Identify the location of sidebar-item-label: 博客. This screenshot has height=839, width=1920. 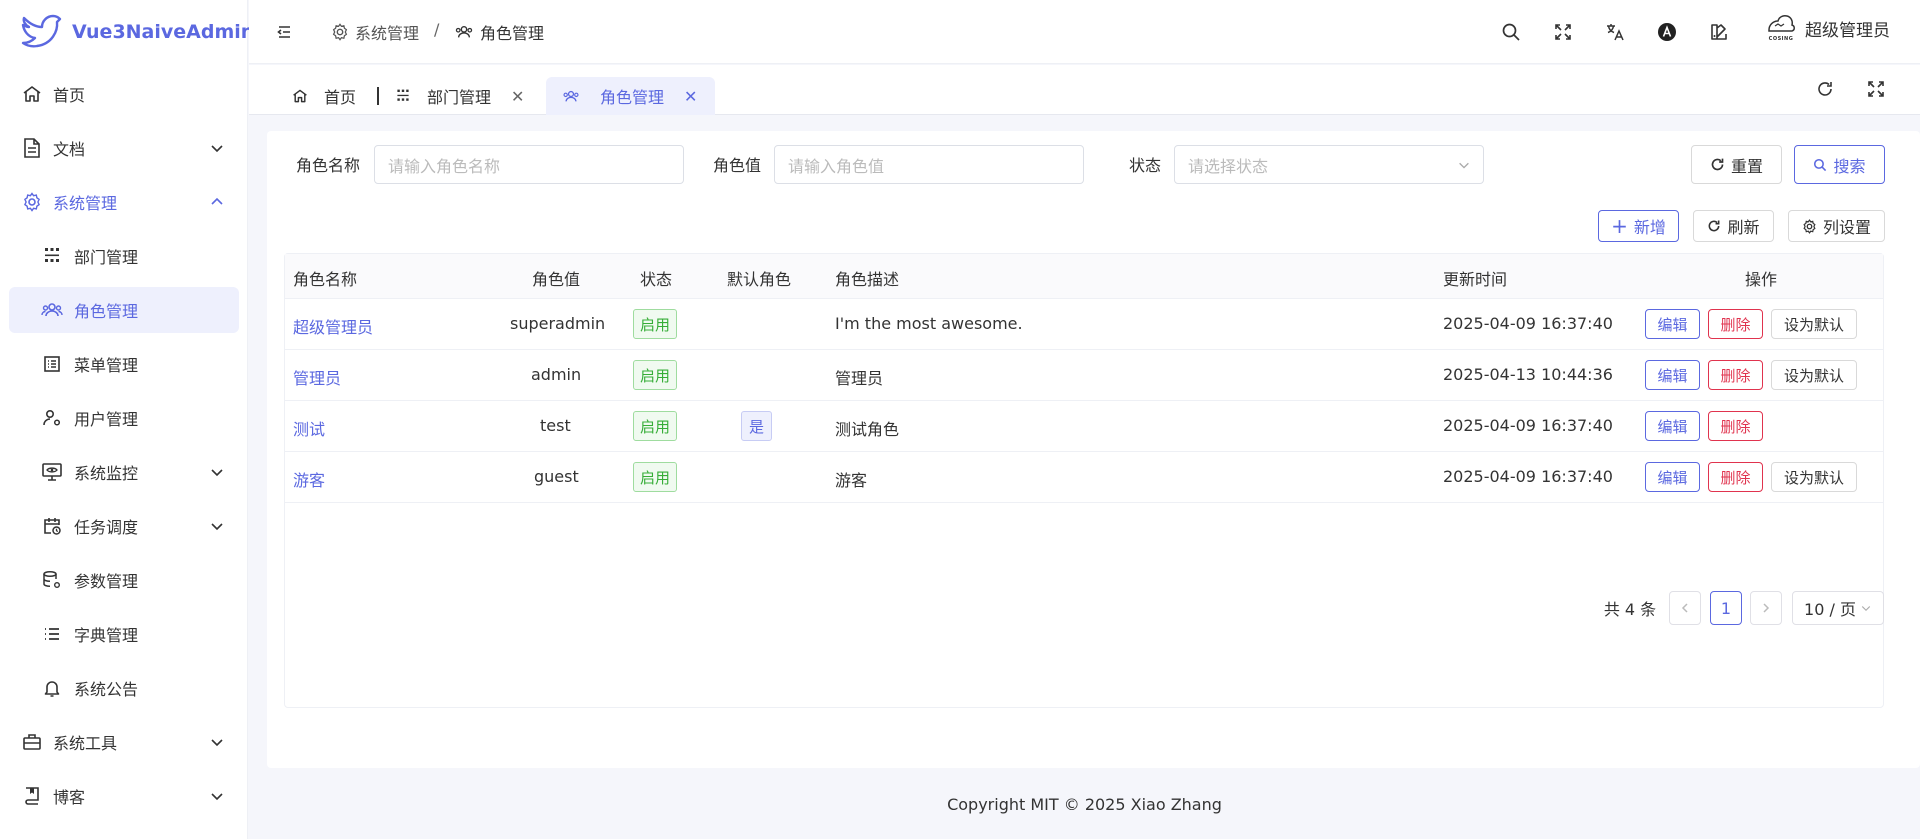
(69, 797).